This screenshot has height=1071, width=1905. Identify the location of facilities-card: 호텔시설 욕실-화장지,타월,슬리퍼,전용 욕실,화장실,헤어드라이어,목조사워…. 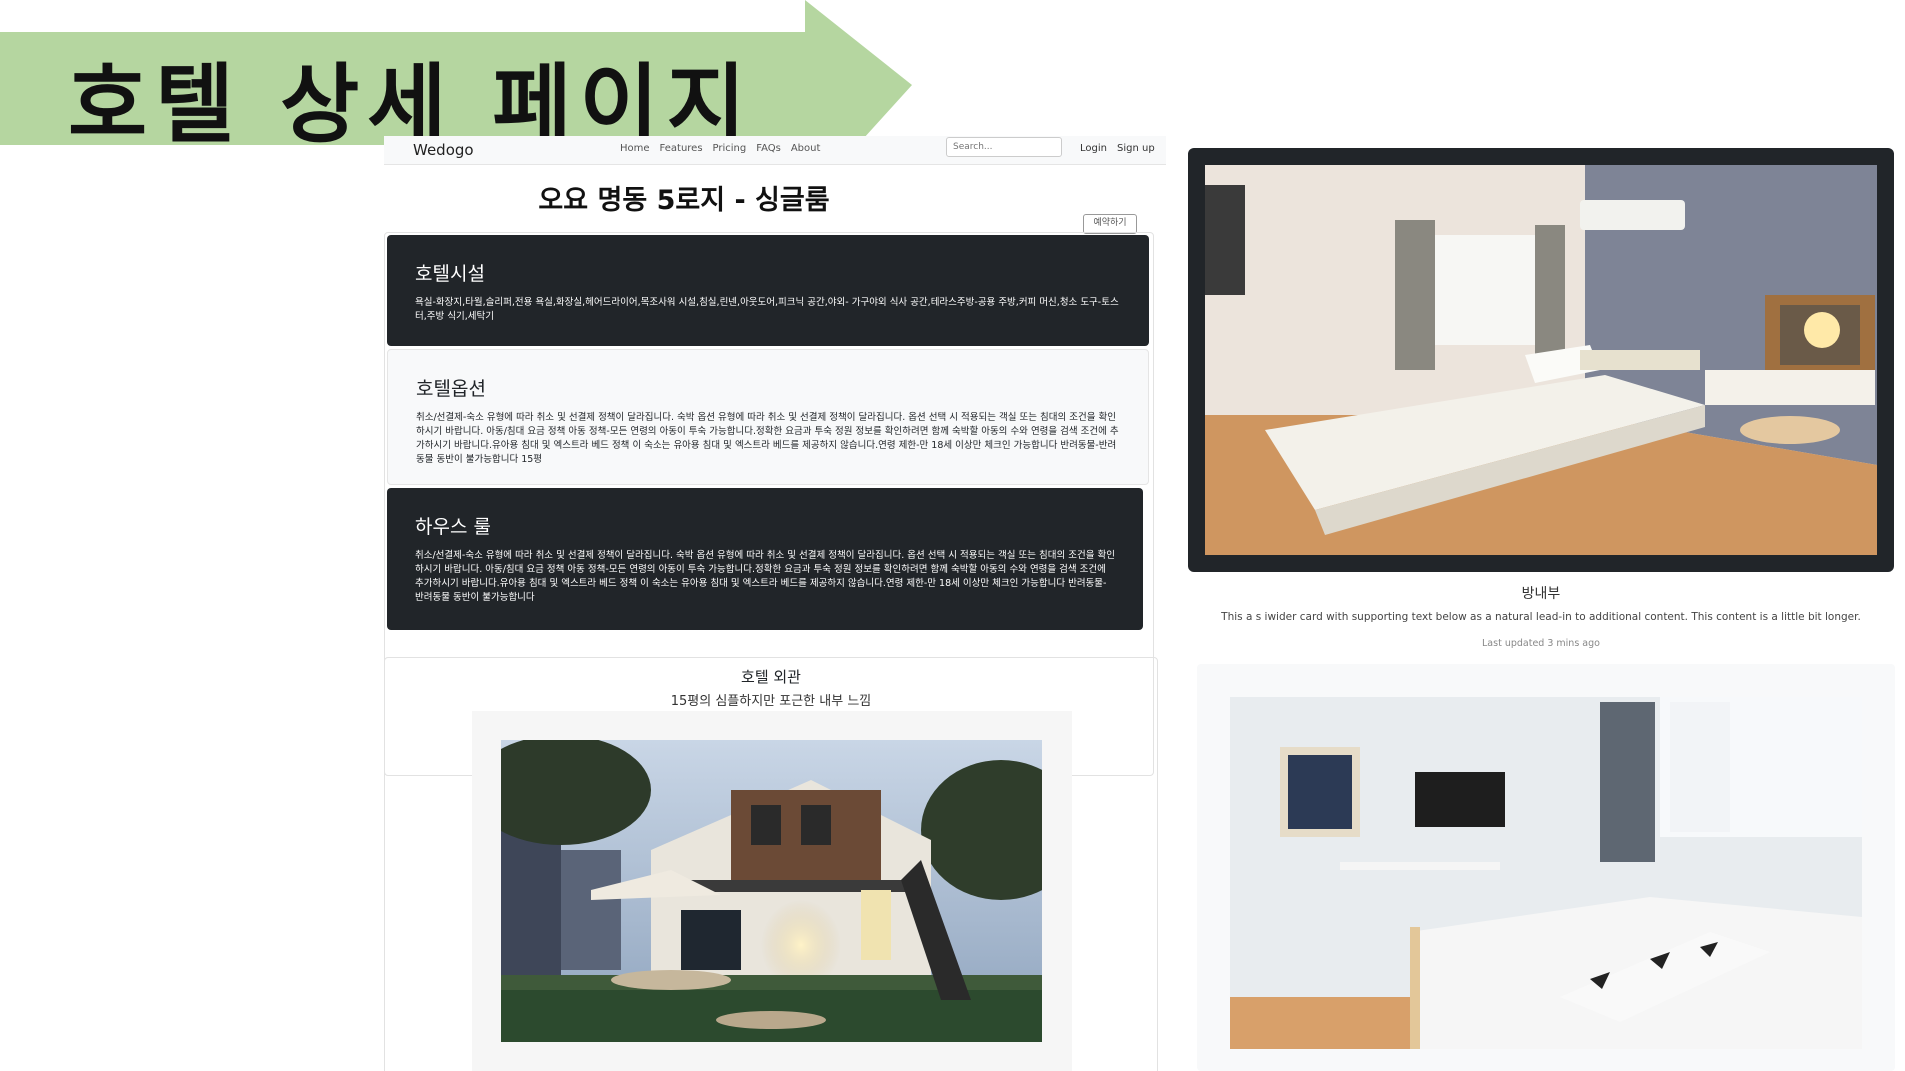
(768, 290).